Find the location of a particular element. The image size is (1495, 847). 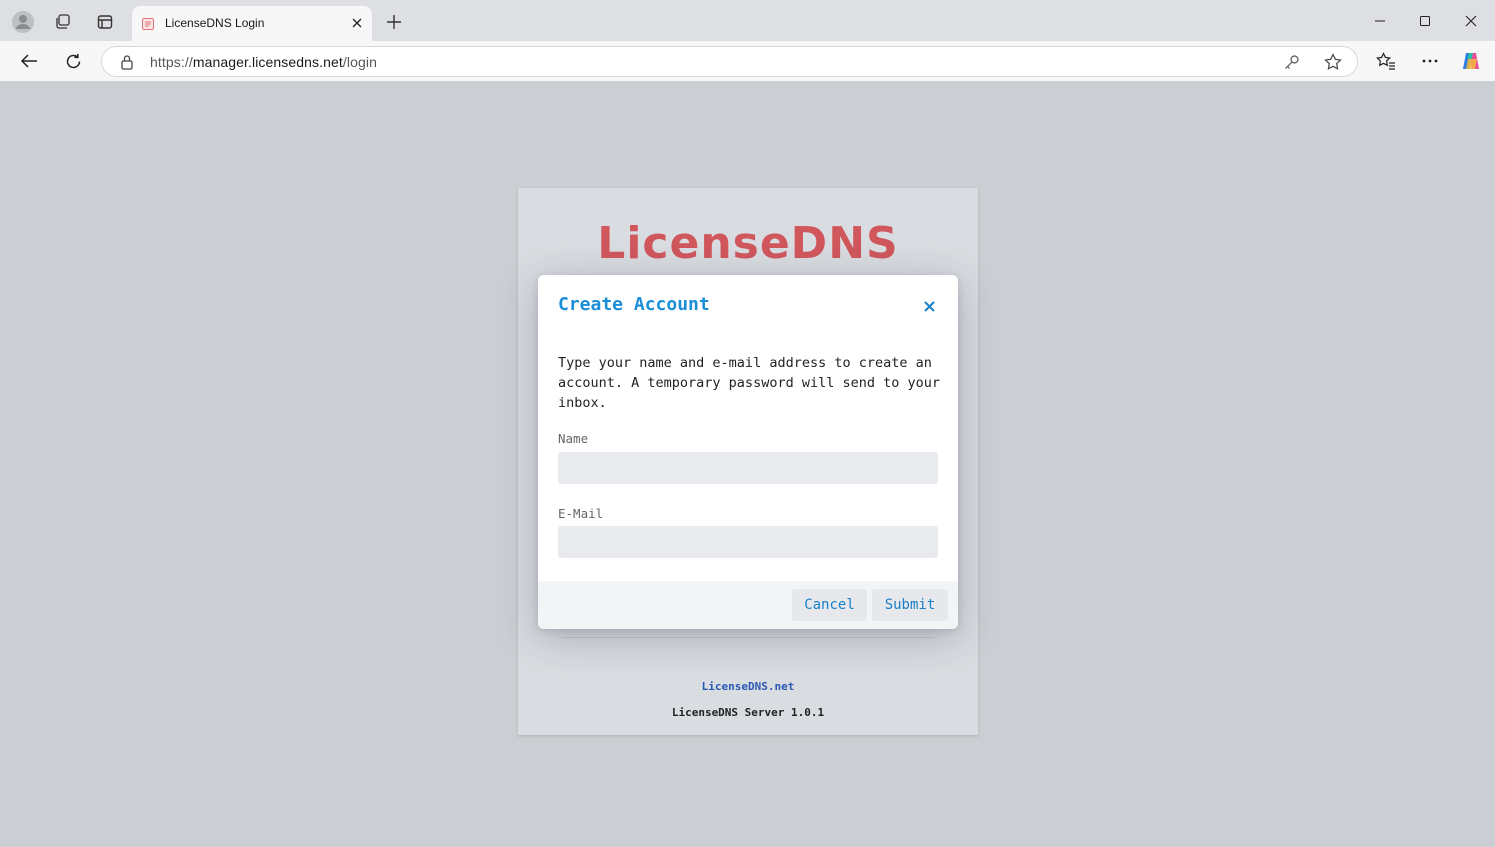

workspaces-icon is located at coordinates (63, 22).